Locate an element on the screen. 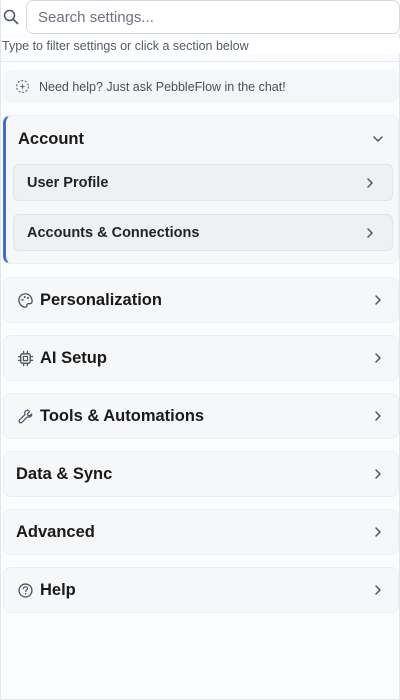  cpu-chip-icon is located at coordinates (25, 358).